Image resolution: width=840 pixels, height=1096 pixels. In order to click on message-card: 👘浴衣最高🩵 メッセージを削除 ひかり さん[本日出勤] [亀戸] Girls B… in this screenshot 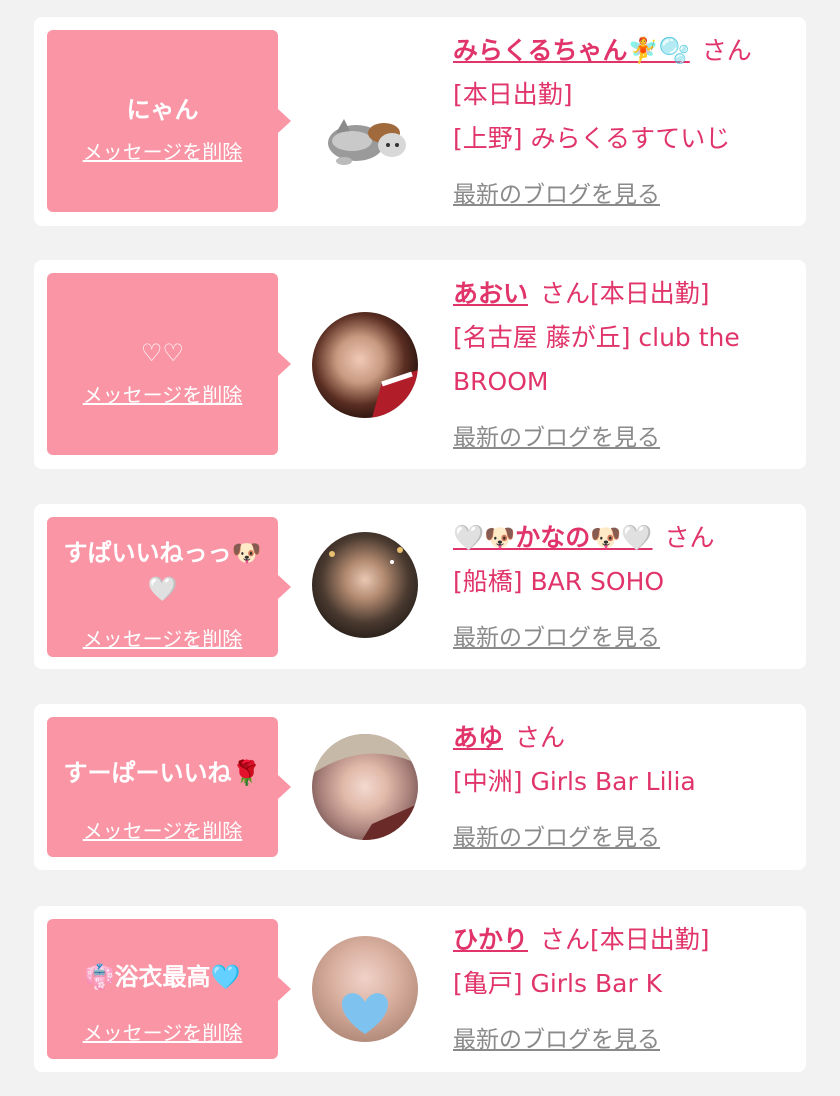, I will do `click(420, 989)`.